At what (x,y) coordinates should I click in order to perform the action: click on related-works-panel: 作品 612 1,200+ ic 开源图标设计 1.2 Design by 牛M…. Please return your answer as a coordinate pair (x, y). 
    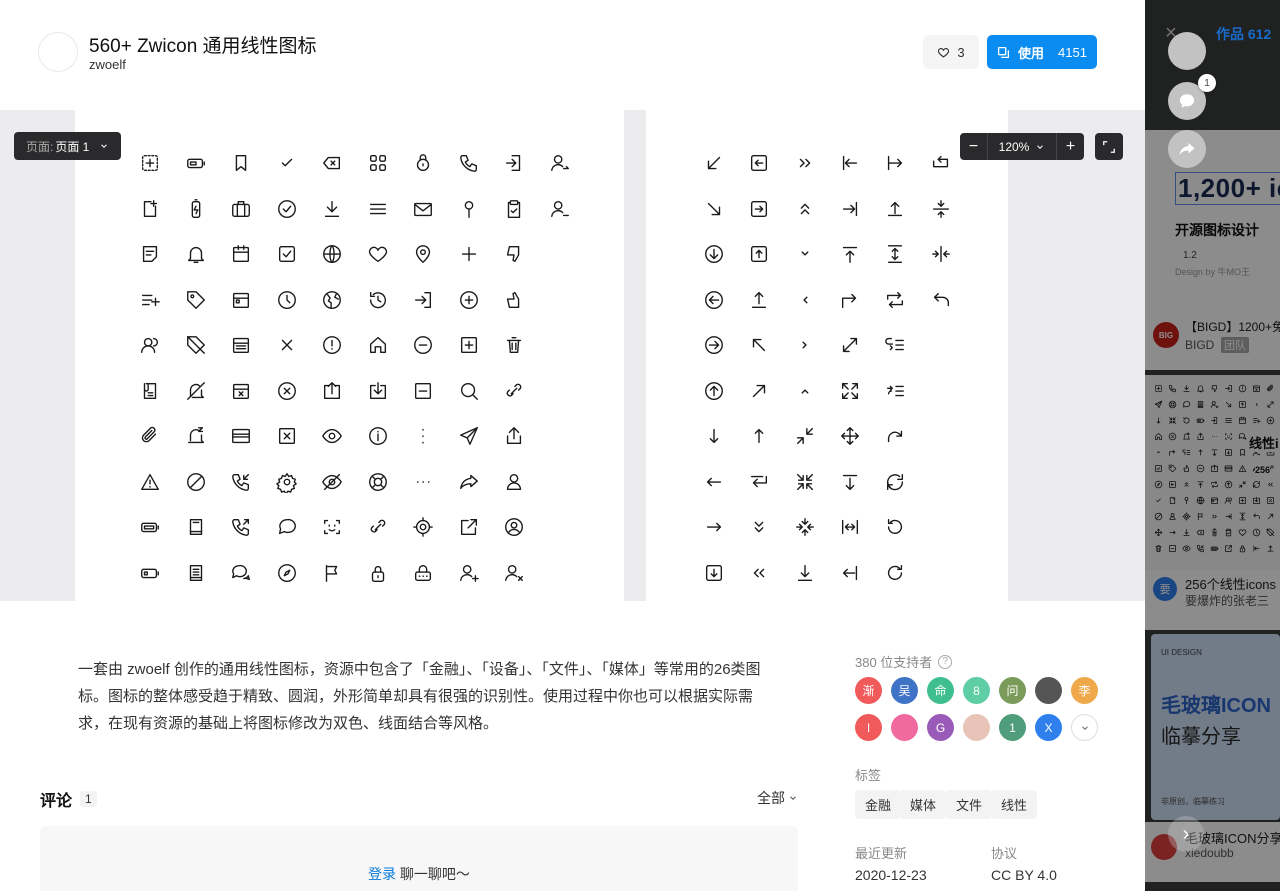
    Looking at the image, I should click on (1212, 445).